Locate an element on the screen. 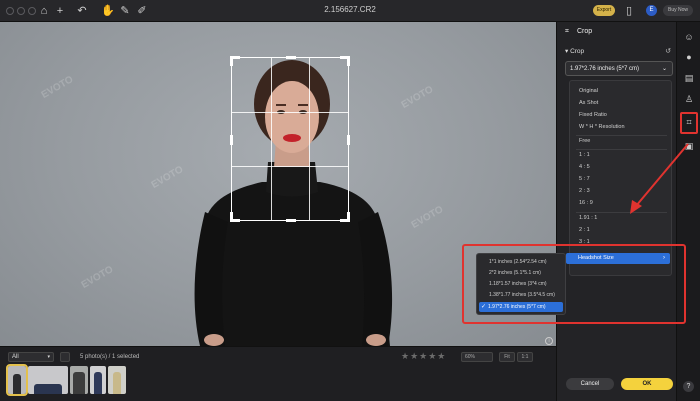 The height and width of the screenshot is (401, 700). menu-item-16-9: 16 : 9 is located at coordinates (586, 203).